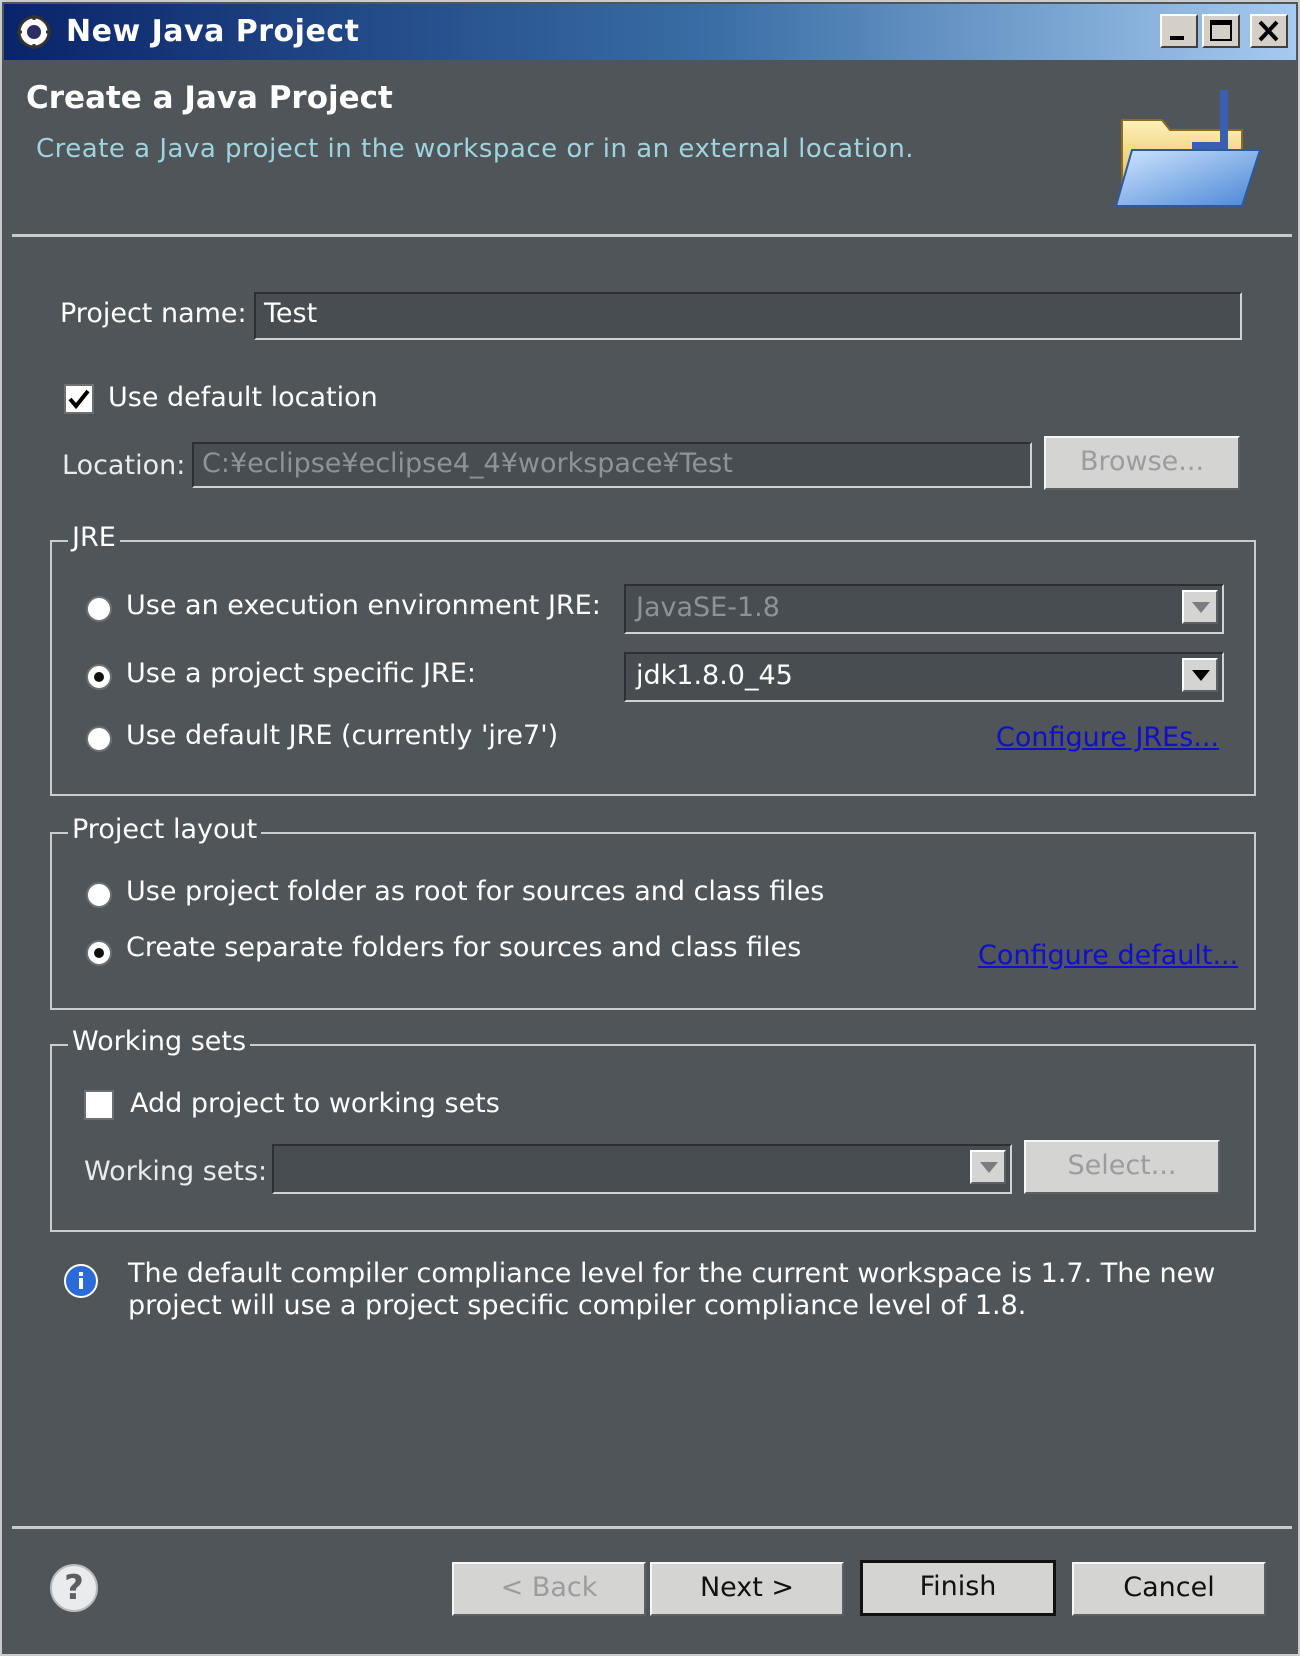 This screenshot has width=1300, height=1656. Describe the element at coordinates (708, 607) in the screenshot. I see `execution-environment-value: JavaSE-1.8` at that location.